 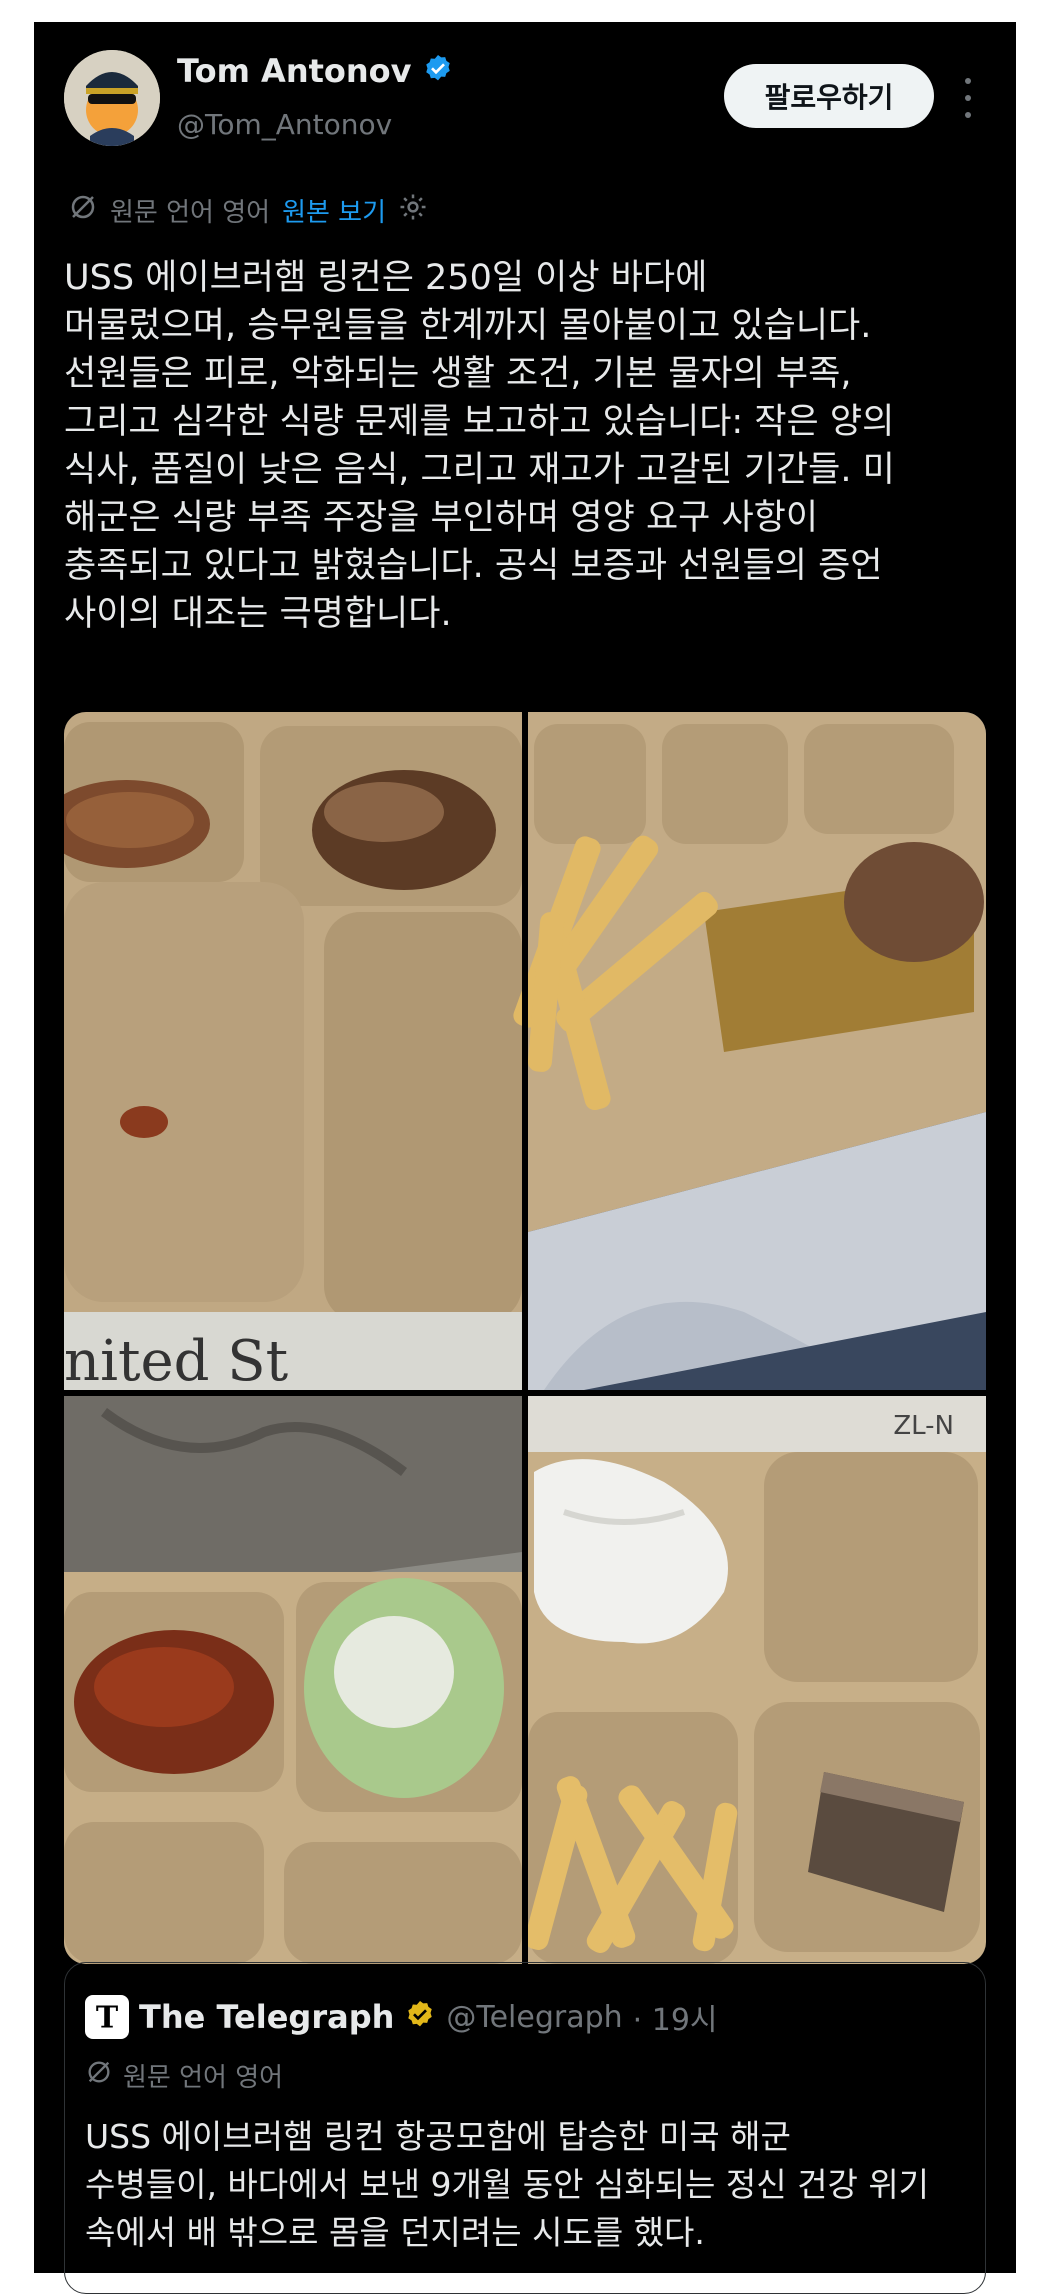 I want to click on translation-row: 원문 언어 영어 원본 보기, so click(x=248, y=210).